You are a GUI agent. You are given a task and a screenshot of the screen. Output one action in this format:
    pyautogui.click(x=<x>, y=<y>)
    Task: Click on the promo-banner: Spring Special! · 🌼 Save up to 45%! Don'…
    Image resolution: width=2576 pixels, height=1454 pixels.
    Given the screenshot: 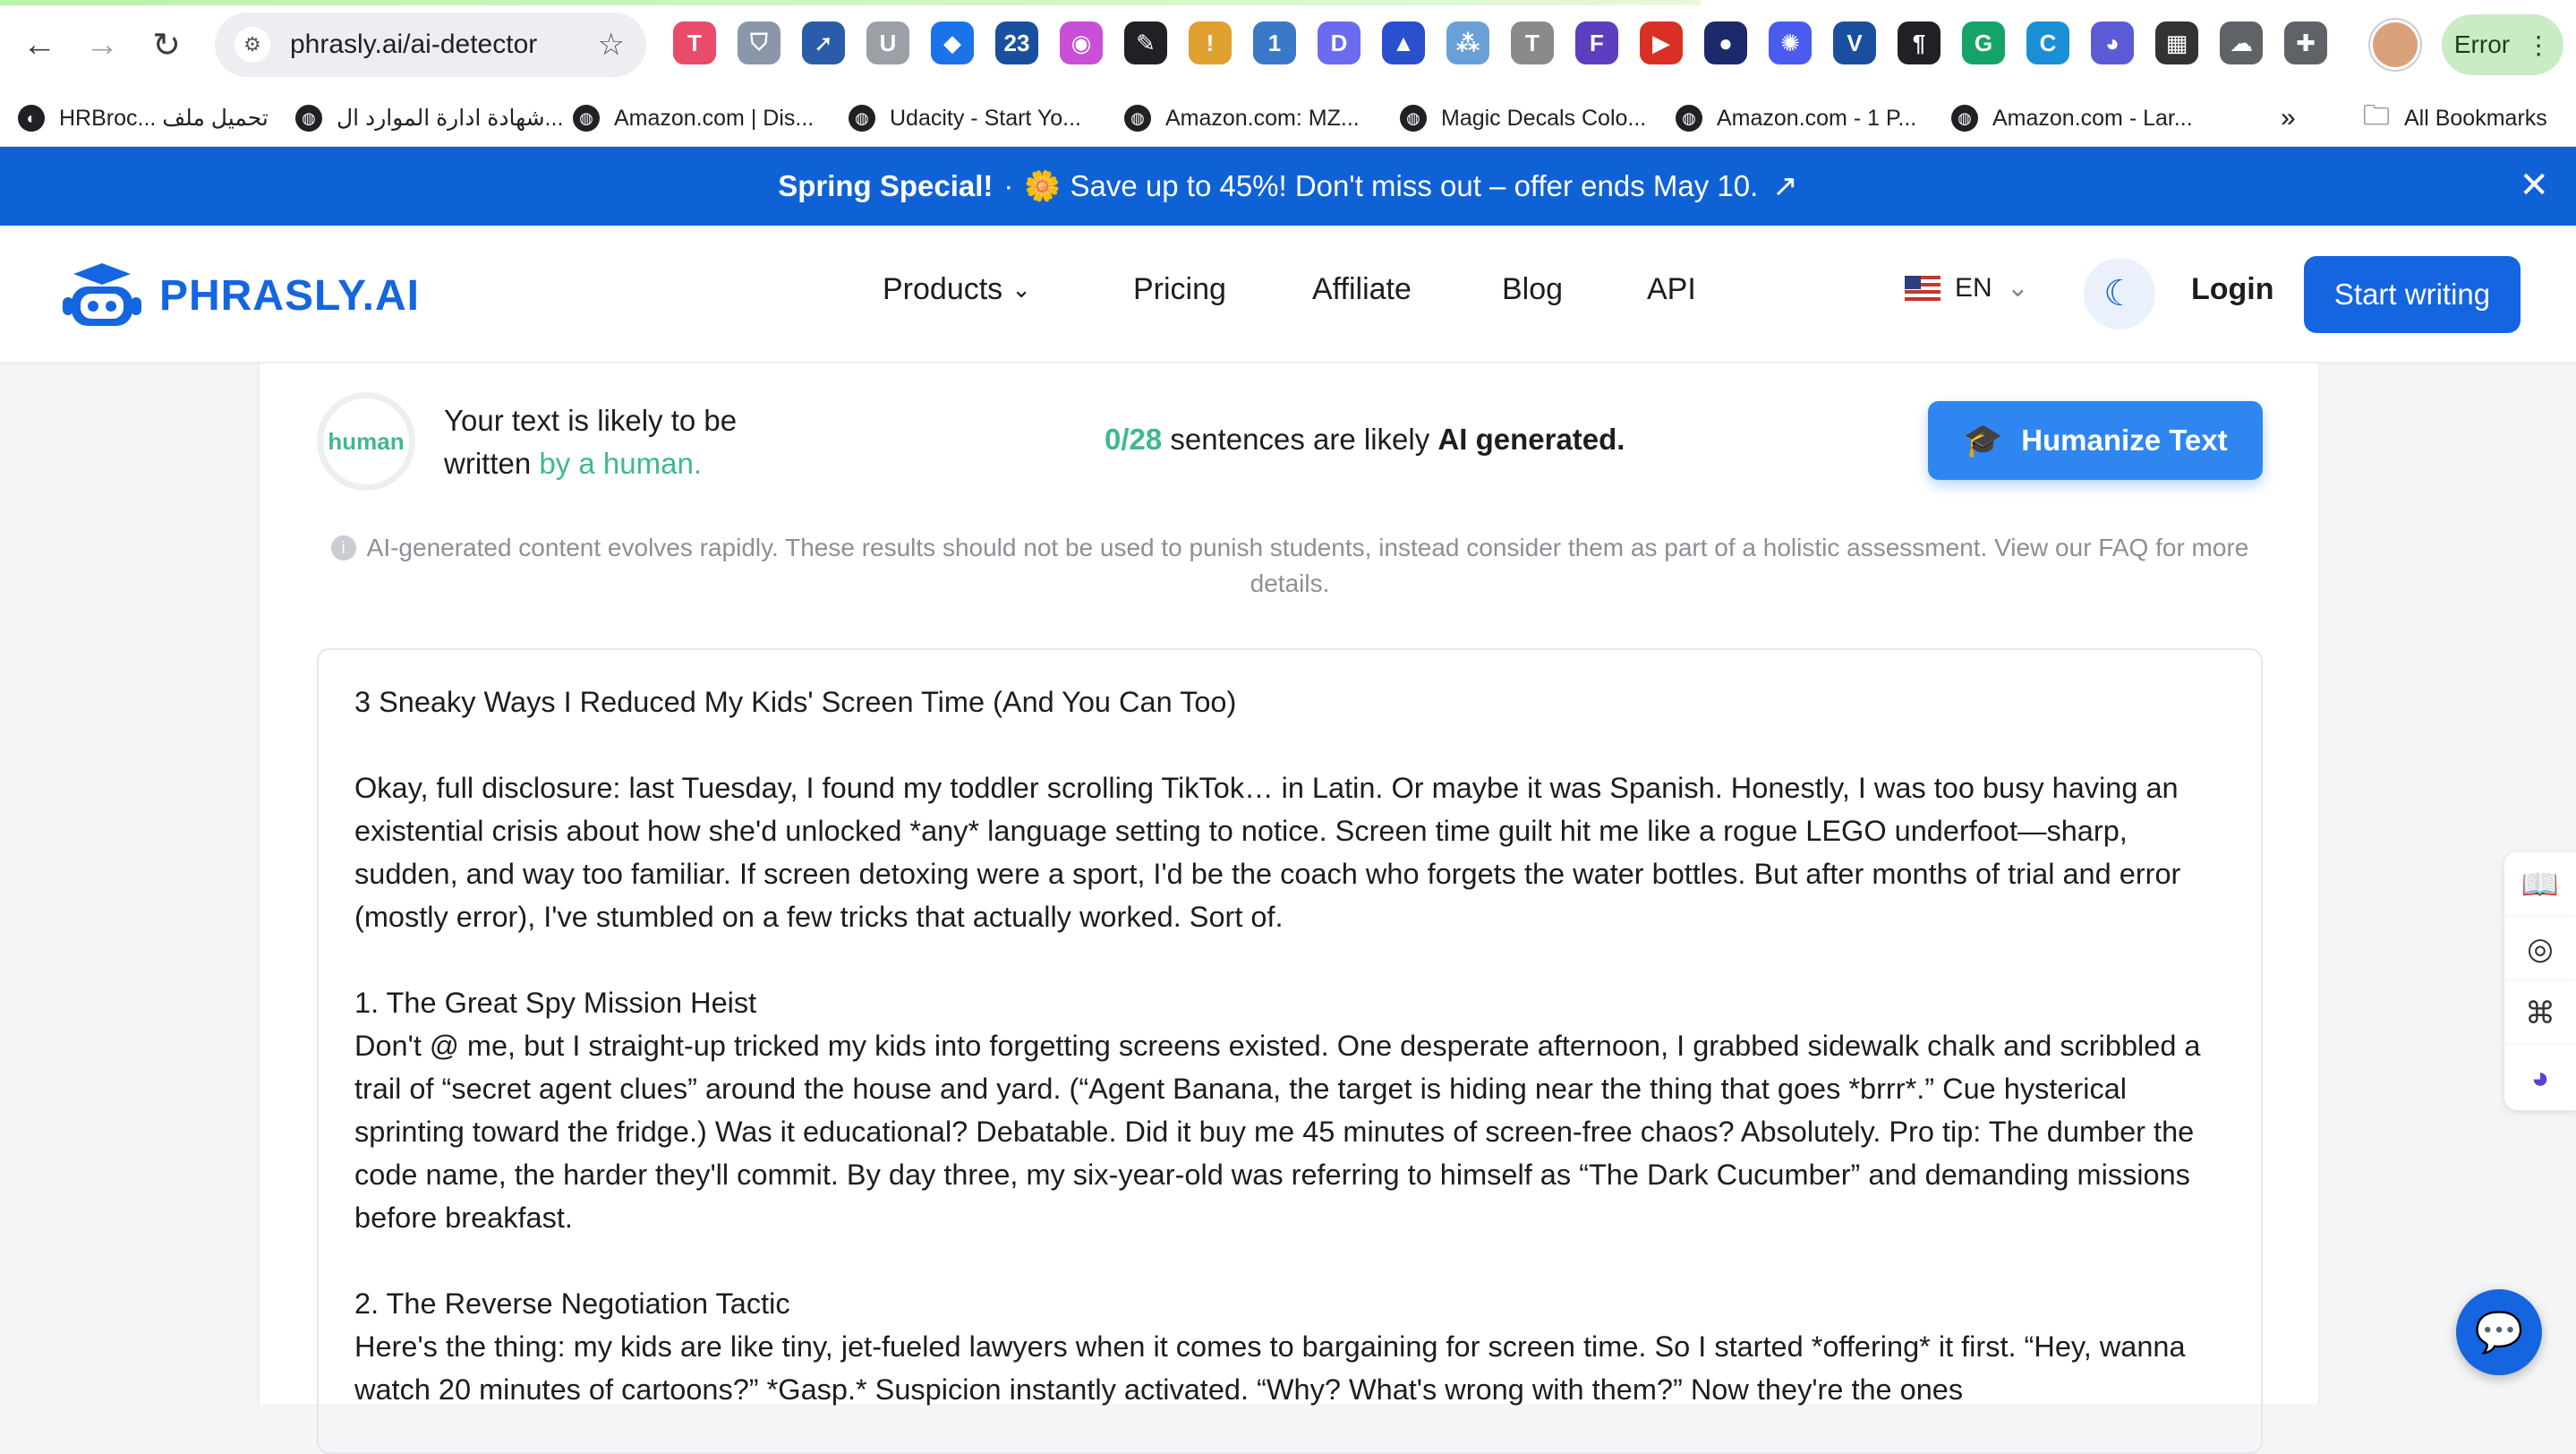 What is the action you would take?
    pyautogui.click(x=1288, y=186)
    